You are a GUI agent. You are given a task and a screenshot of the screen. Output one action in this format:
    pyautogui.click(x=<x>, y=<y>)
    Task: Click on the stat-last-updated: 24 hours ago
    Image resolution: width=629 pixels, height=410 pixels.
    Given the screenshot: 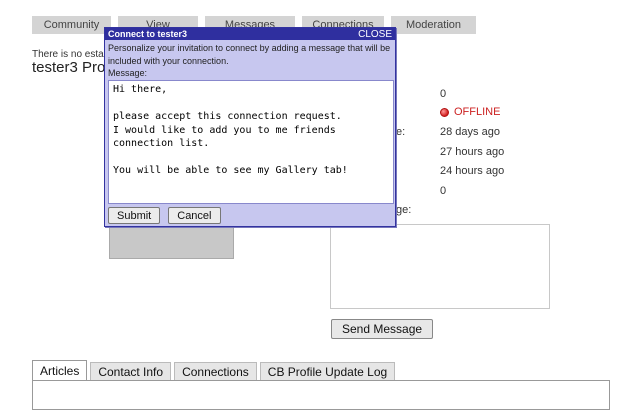 What is the action you would take?
    pyautogui.click(x=472, y=171)
    